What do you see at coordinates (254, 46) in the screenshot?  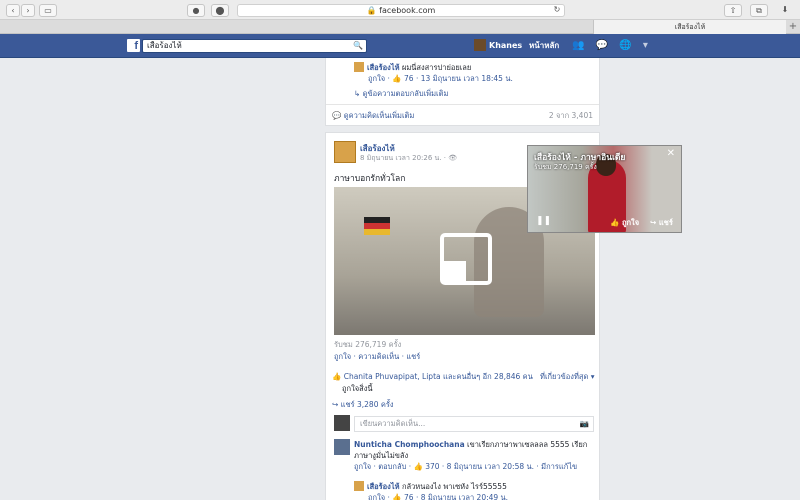 I see `search-input: เสือร้องไห้ 🔍` at bounding box center [254, 46].